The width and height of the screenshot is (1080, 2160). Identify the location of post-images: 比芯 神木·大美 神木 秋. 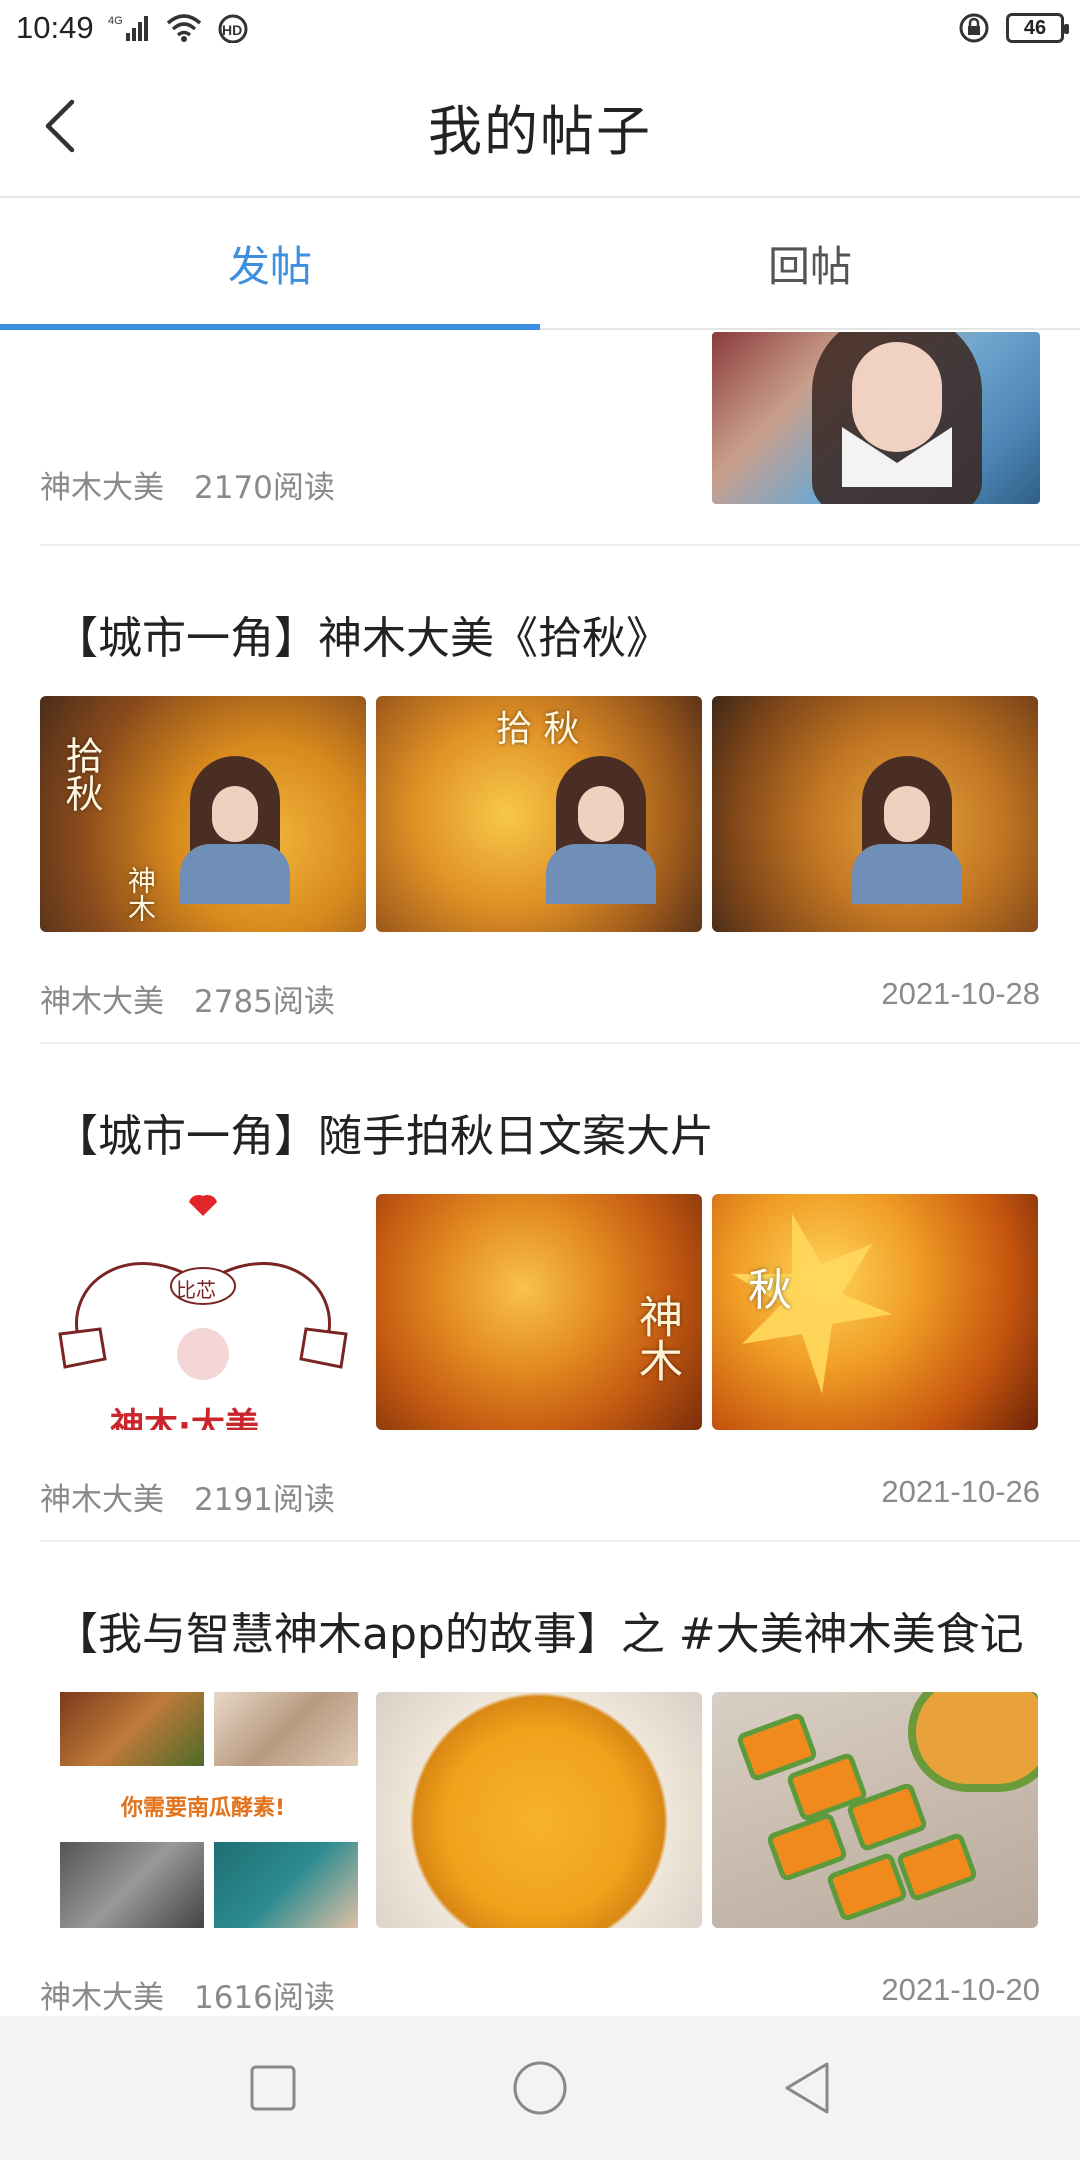
(540, 1312).